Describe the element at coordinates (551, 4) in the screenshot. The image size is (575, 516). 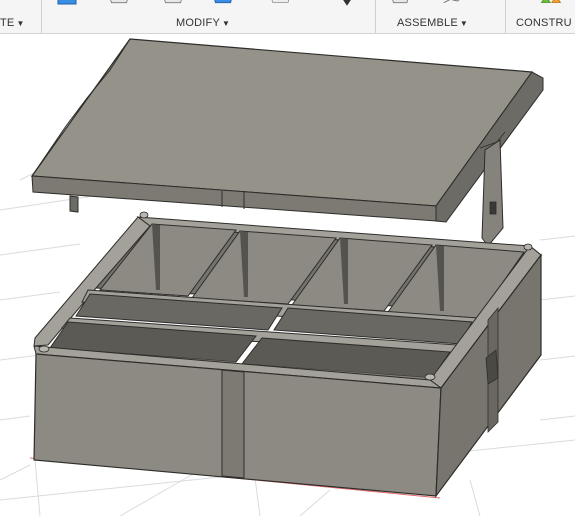
I see `plane-icon` at that location.